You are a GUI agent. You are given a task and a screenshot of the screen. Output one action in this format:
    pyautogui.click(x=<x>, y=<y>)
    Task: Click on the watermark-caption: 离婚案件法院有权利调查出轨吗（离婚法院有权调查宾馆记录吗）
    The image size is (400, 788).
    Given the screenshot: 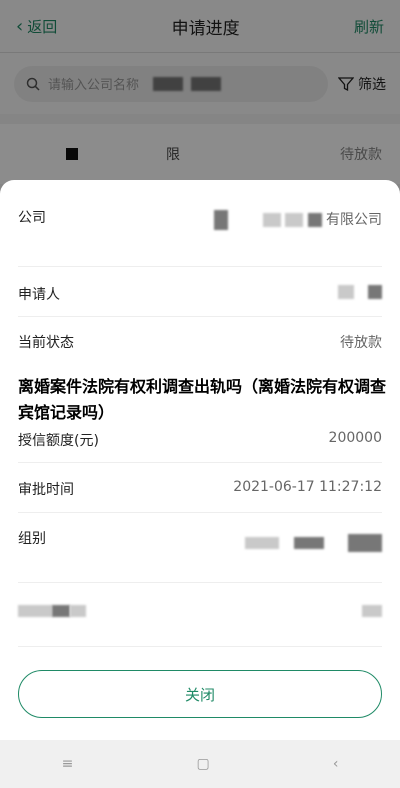 What is the action you would take?
    pyautogui.click(x=202, y=399)
    